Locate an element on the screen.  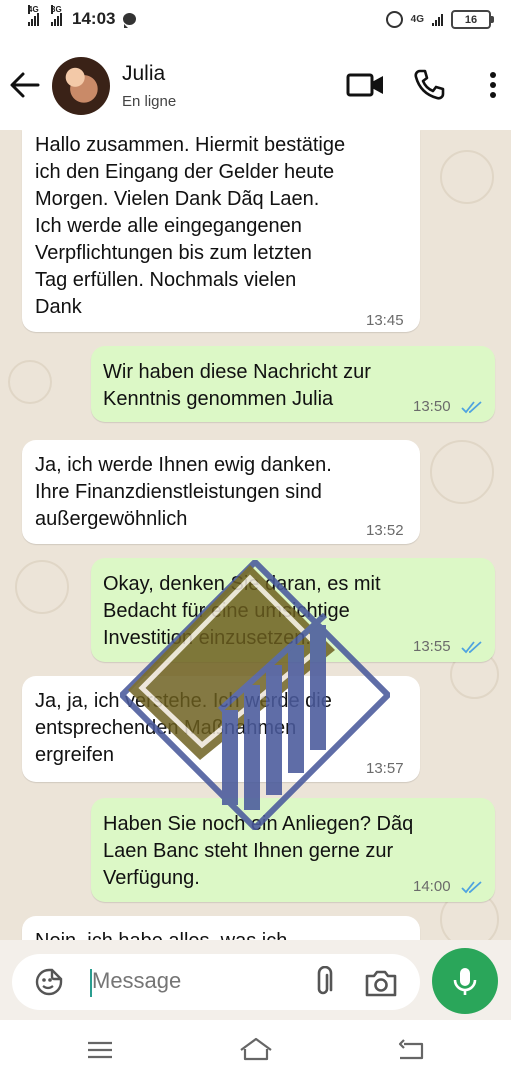
message-time: 13:52 is located at coordinates (385, 530).